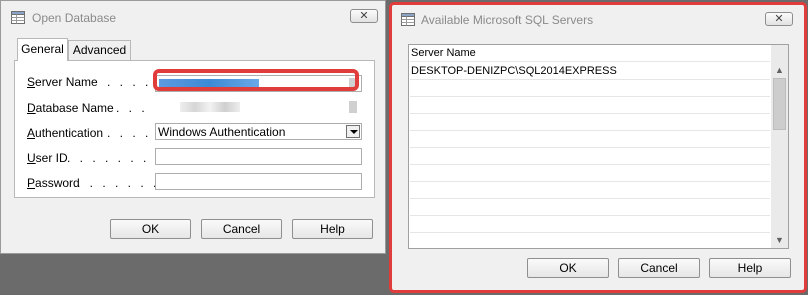 The image size is (808, 295). I want to click on tab-advanced: Advanced, so click(99, 50).